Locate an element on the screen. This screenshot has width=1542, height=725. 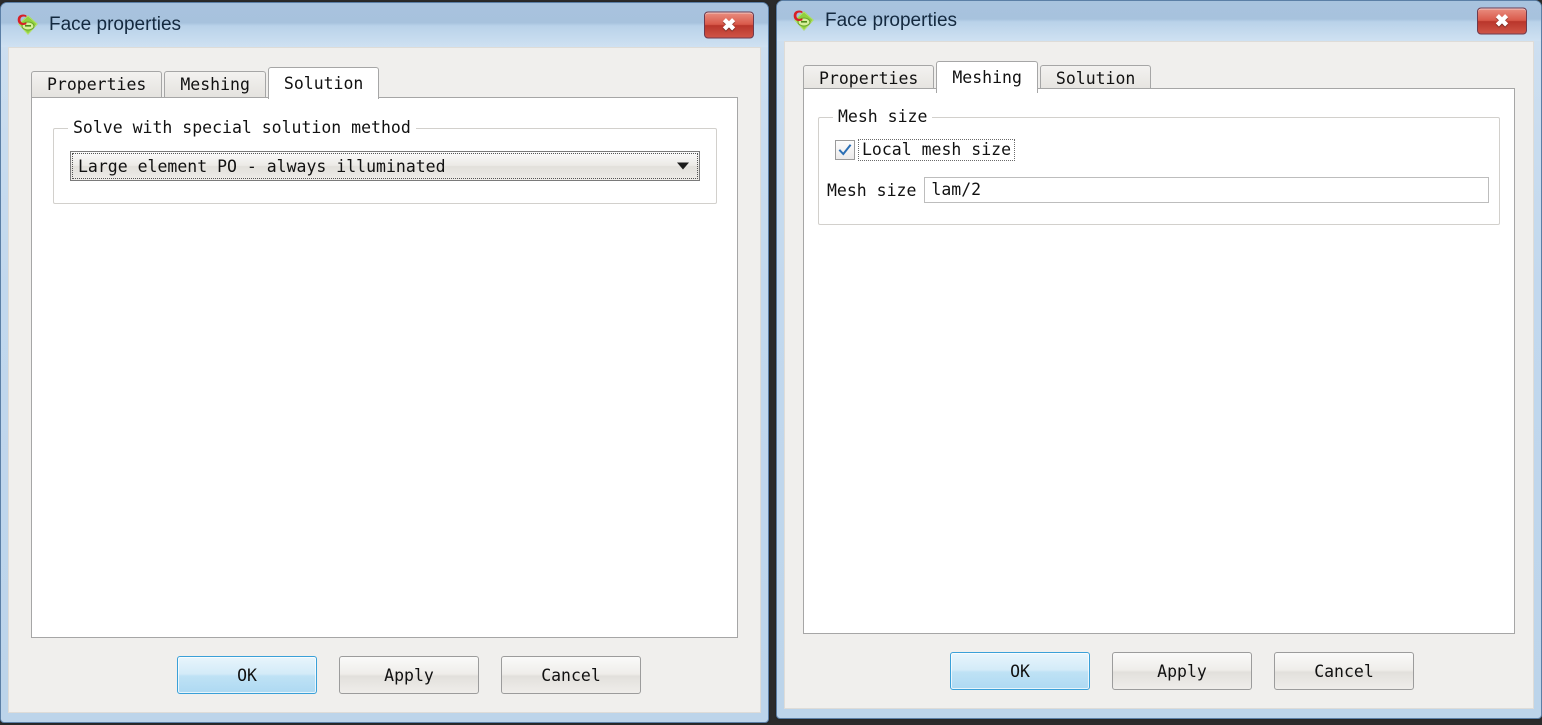
groupbox-title: Solve with special solution method is located at coordinates (242, 127).